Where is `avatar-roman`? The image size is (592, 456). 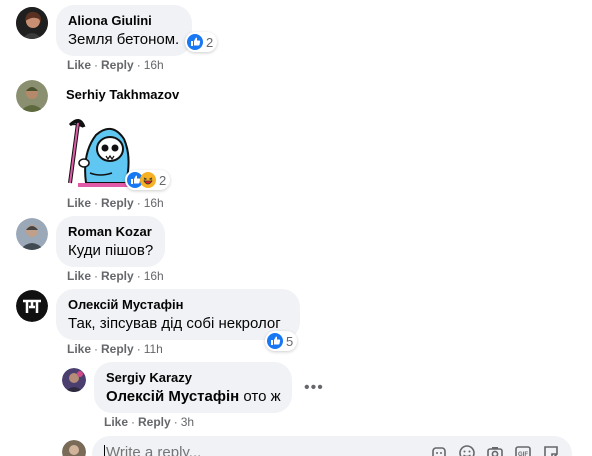
avatar-roman is located at coordinates (32, 234).